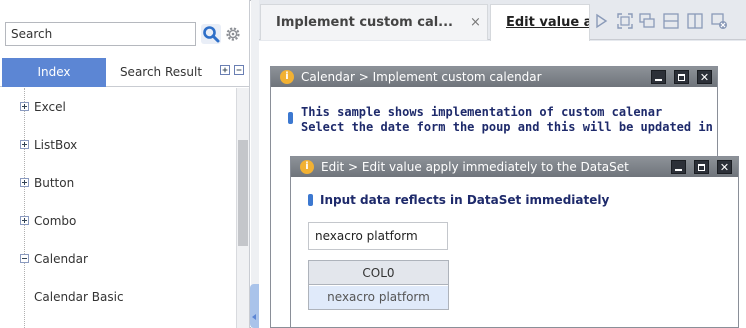  What do you see at coordinates (61, 259) in the screenshot?
I see `tree-item-label: Calendar` at bounding box center [61, 259].